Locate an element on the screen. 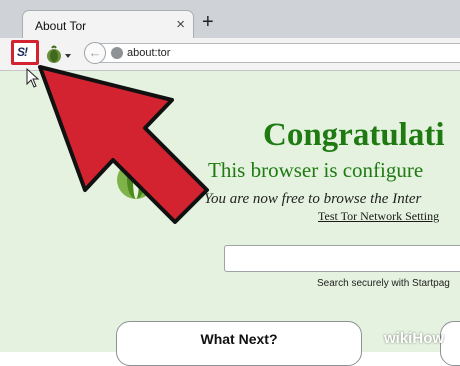  extension-icon: S! is located at coordinates (25, 52).